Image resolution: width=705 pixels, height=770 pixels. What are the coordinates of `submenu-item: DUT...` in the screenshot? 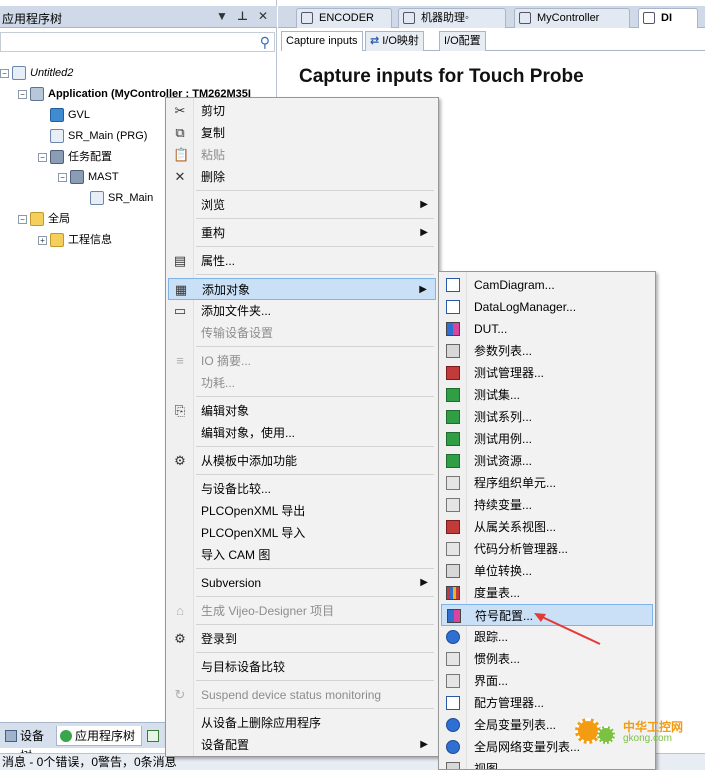 It's located at (547, 329).